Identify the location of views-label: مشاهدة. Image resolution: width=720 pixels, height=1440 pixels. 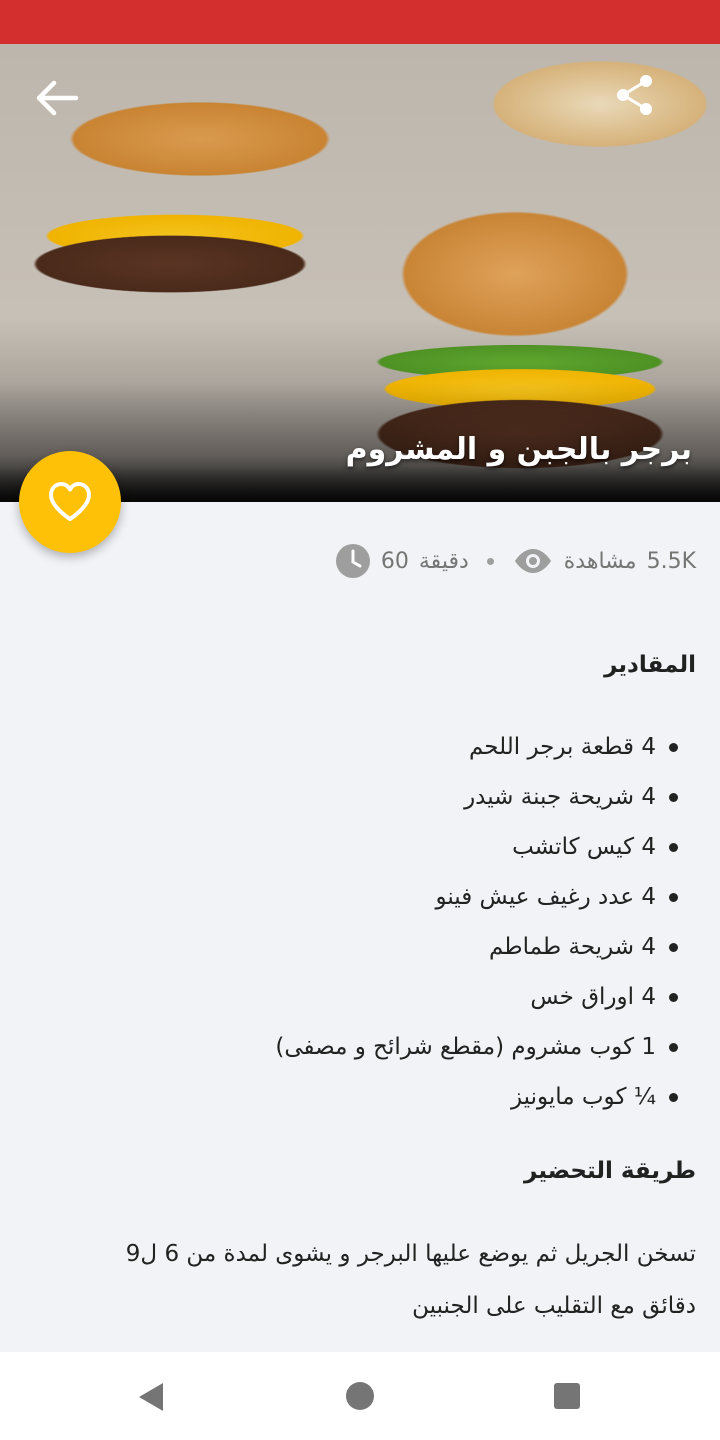
(600, 561).